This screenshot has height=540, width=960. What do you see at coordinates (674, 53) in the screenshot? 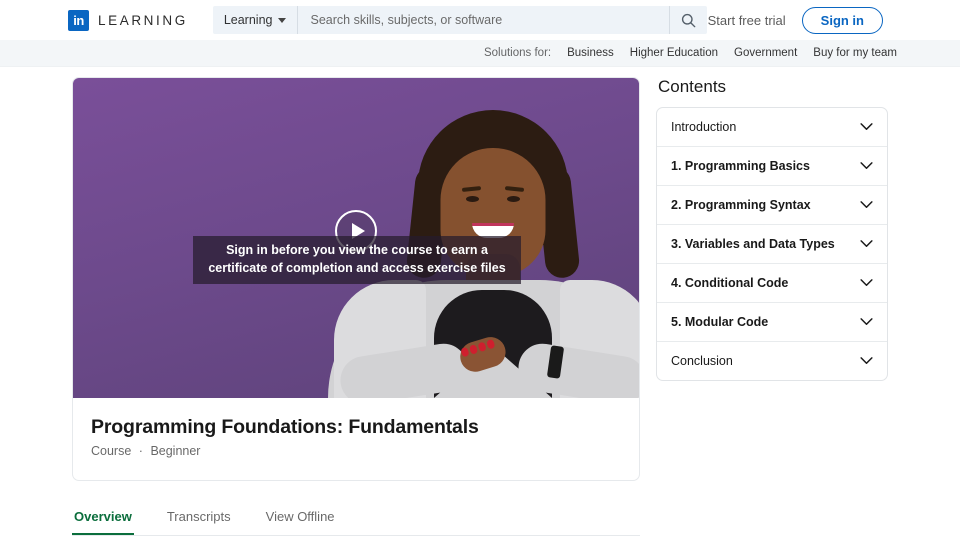
I see `solutions-link-higher-education: Higher Education` at bounding box center [674, 53].